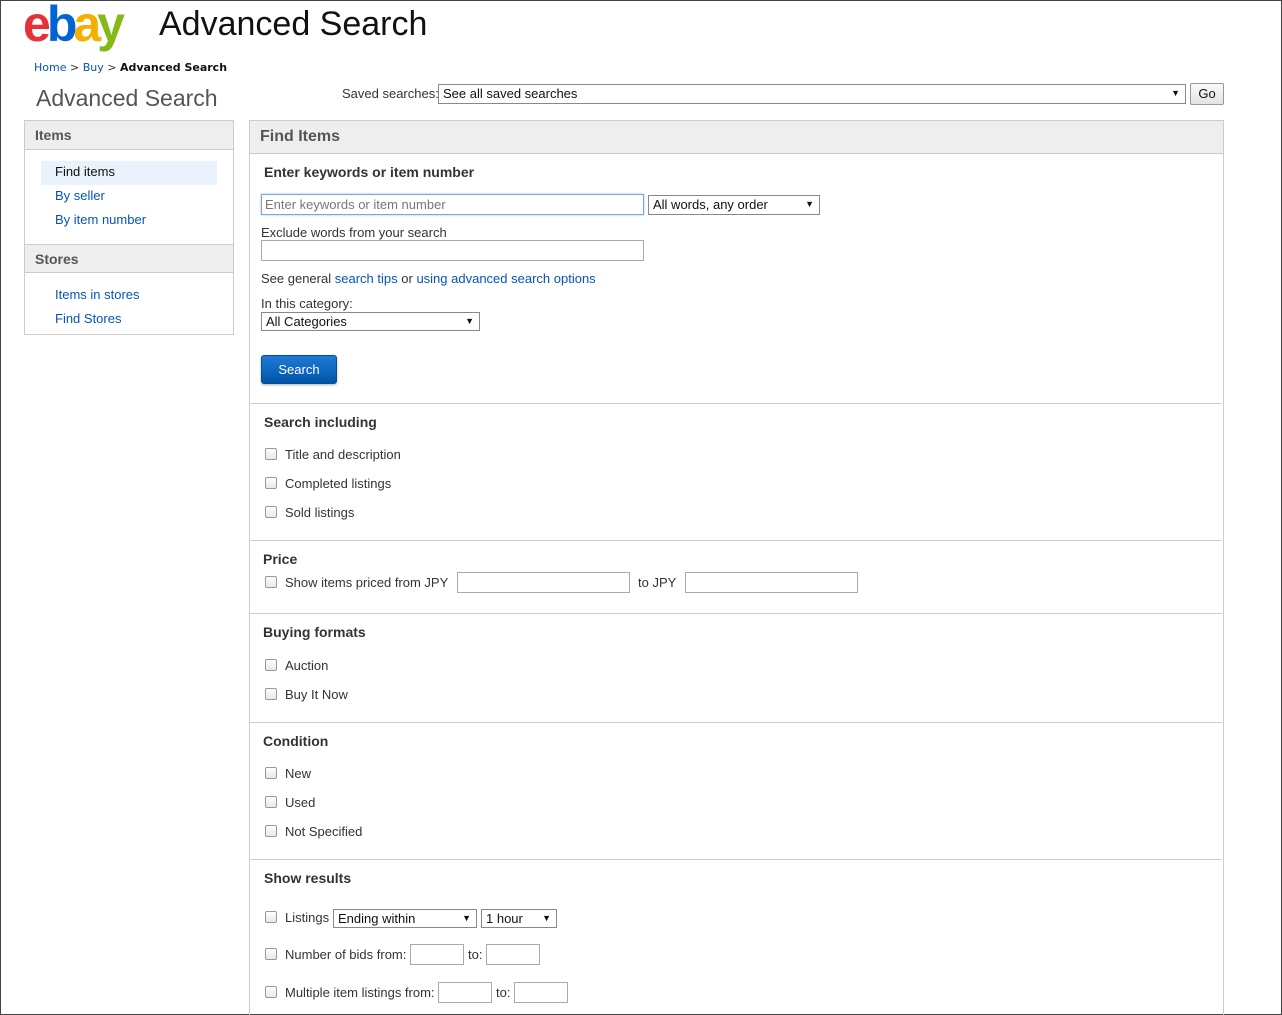 The width and height of the screenshot is (1282, 1015). Describe the element at coordinates (465, 992) in the screenshot. I see `multi-from-input` at that location.